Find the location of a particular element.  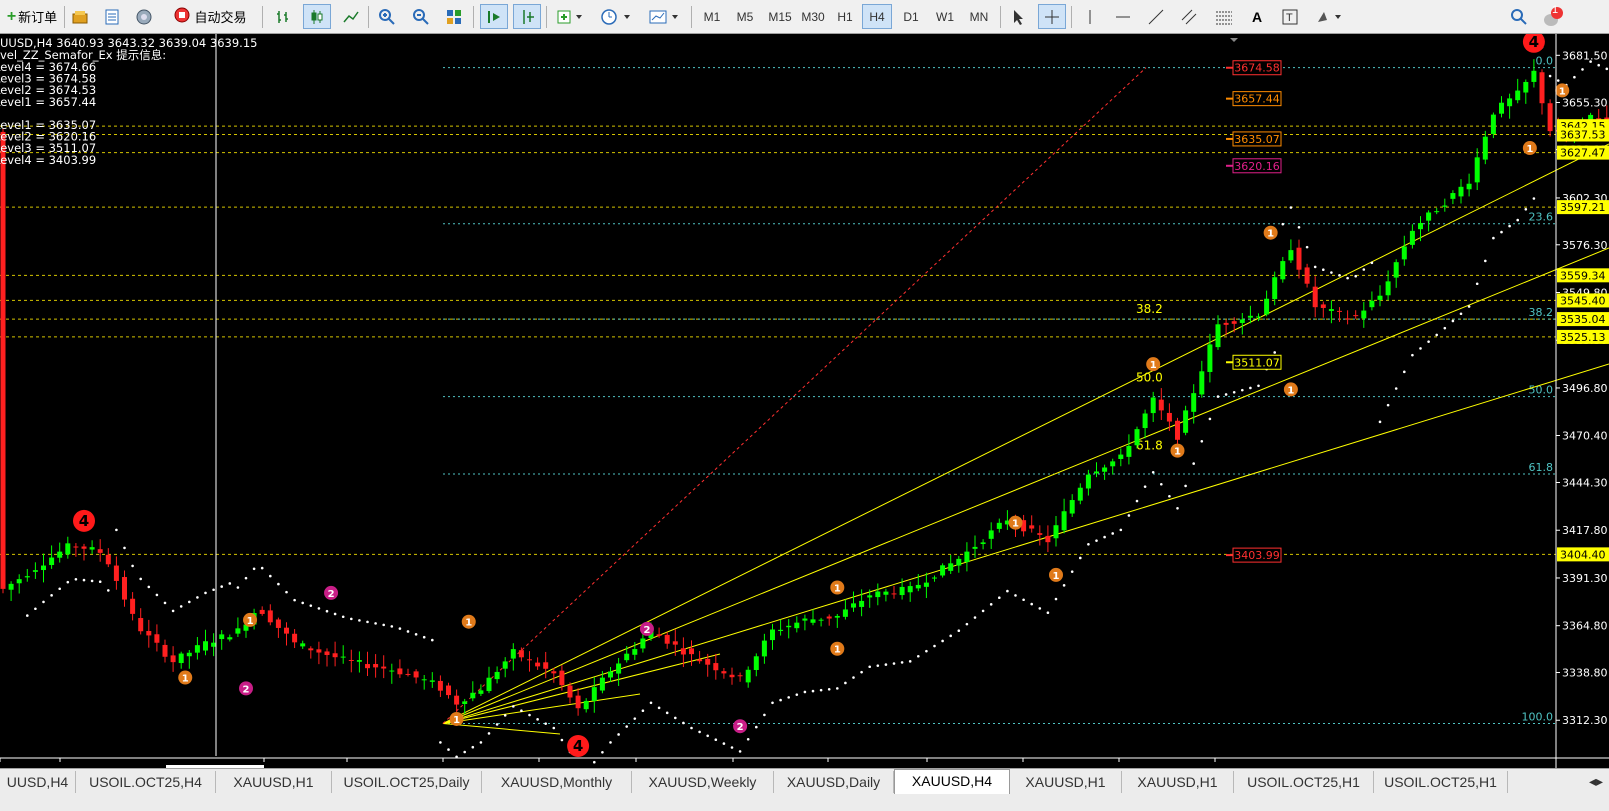

timeframe-mn-button: MN is located at coordinates (979, 16).